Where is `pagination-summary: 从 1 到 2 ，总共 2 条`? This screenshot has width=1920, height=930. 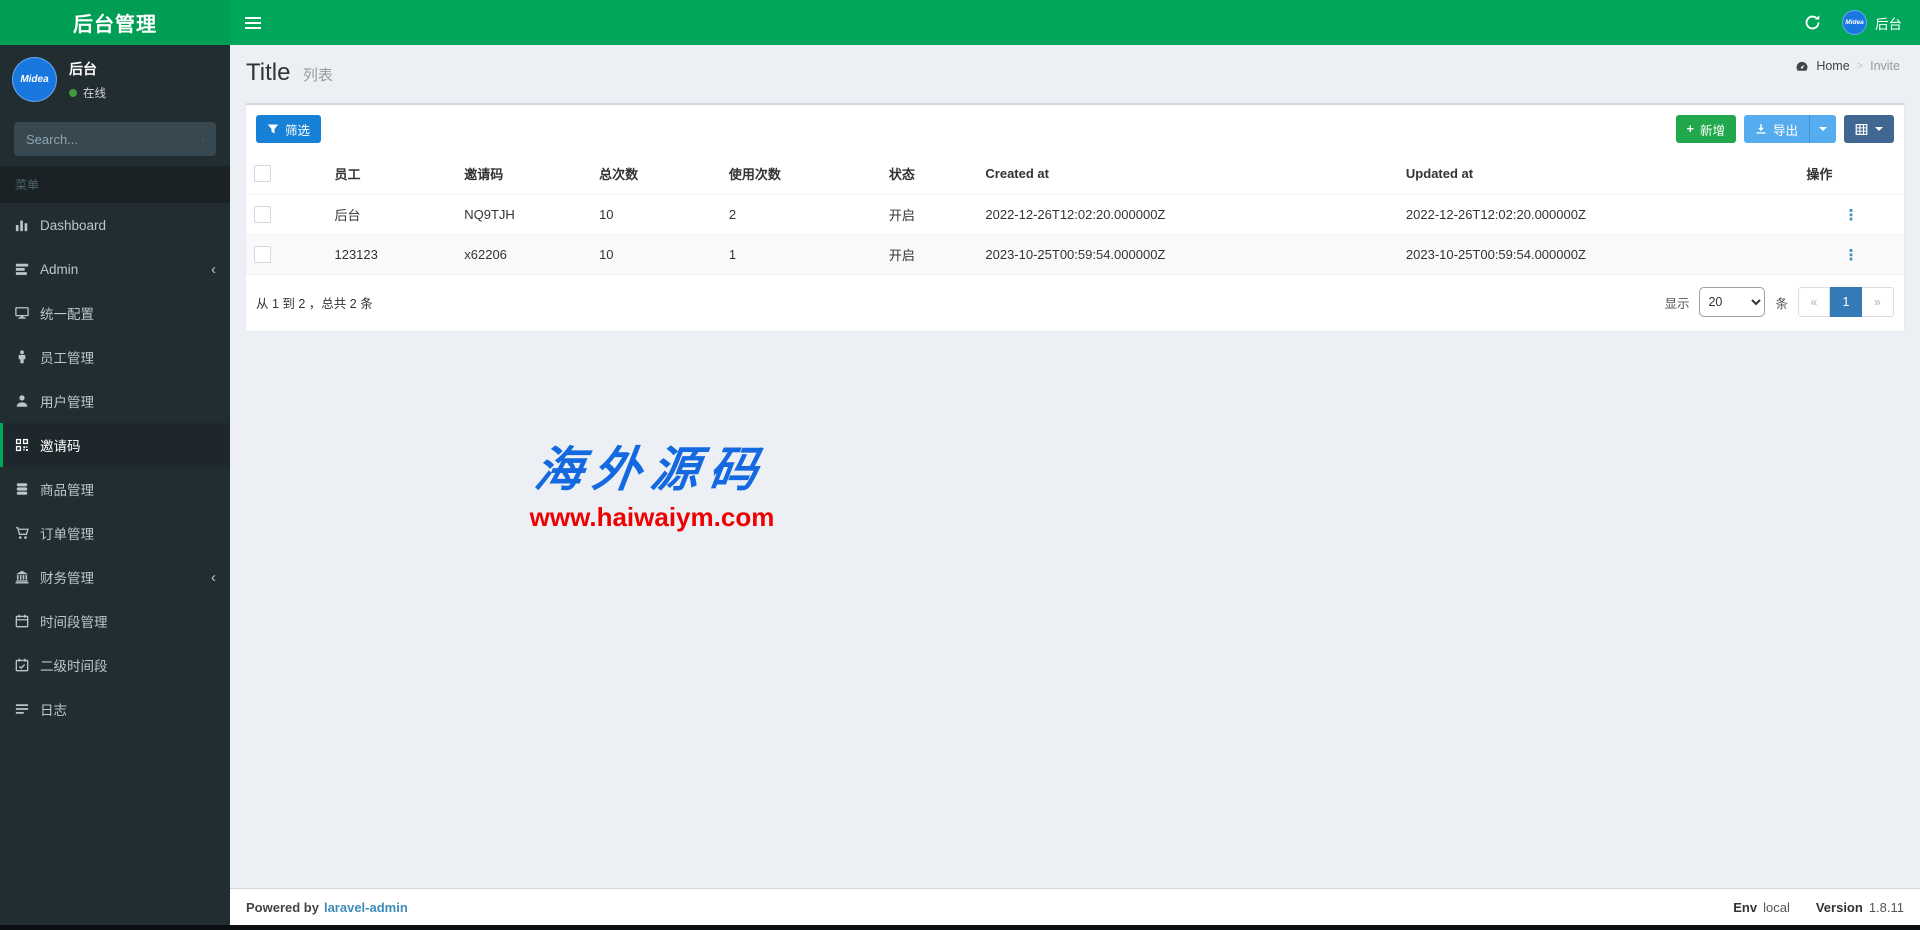
pagination-summary: 从 1 到 2 ，总共 2 条 is located at coordinates (314, 303).